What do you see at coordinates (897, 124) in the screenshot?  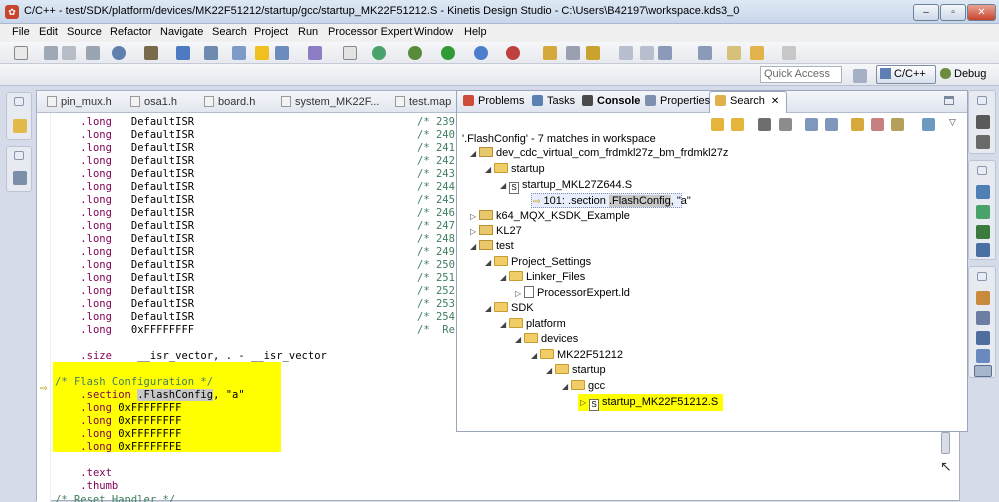 I see `search-history-icon` at bounding box center [897, 124].